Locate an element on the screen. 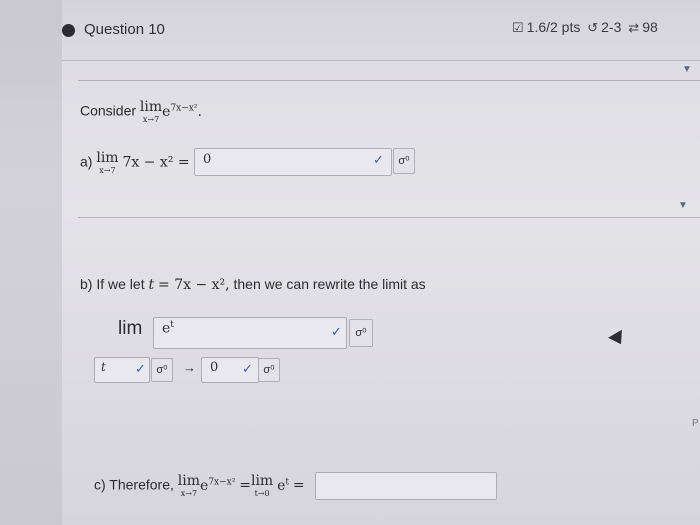  part-b-expr-check-icon: ✓ is located at coordinates (336, 331).